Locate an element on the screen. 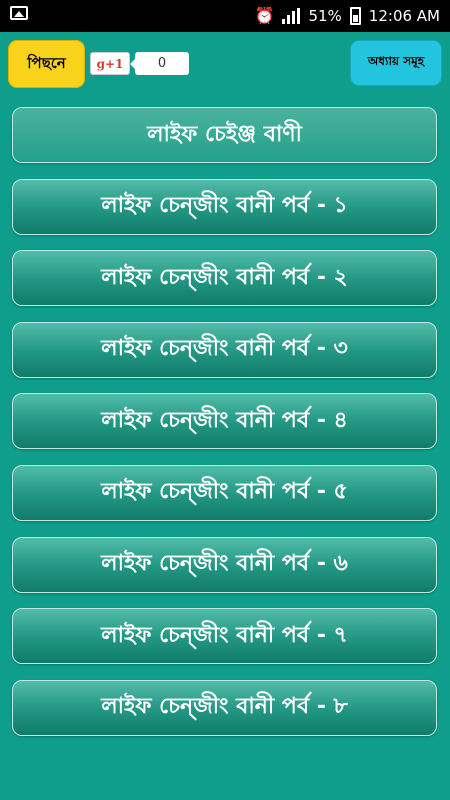  battery-percent: 51% is located at coordinates (325, 16).